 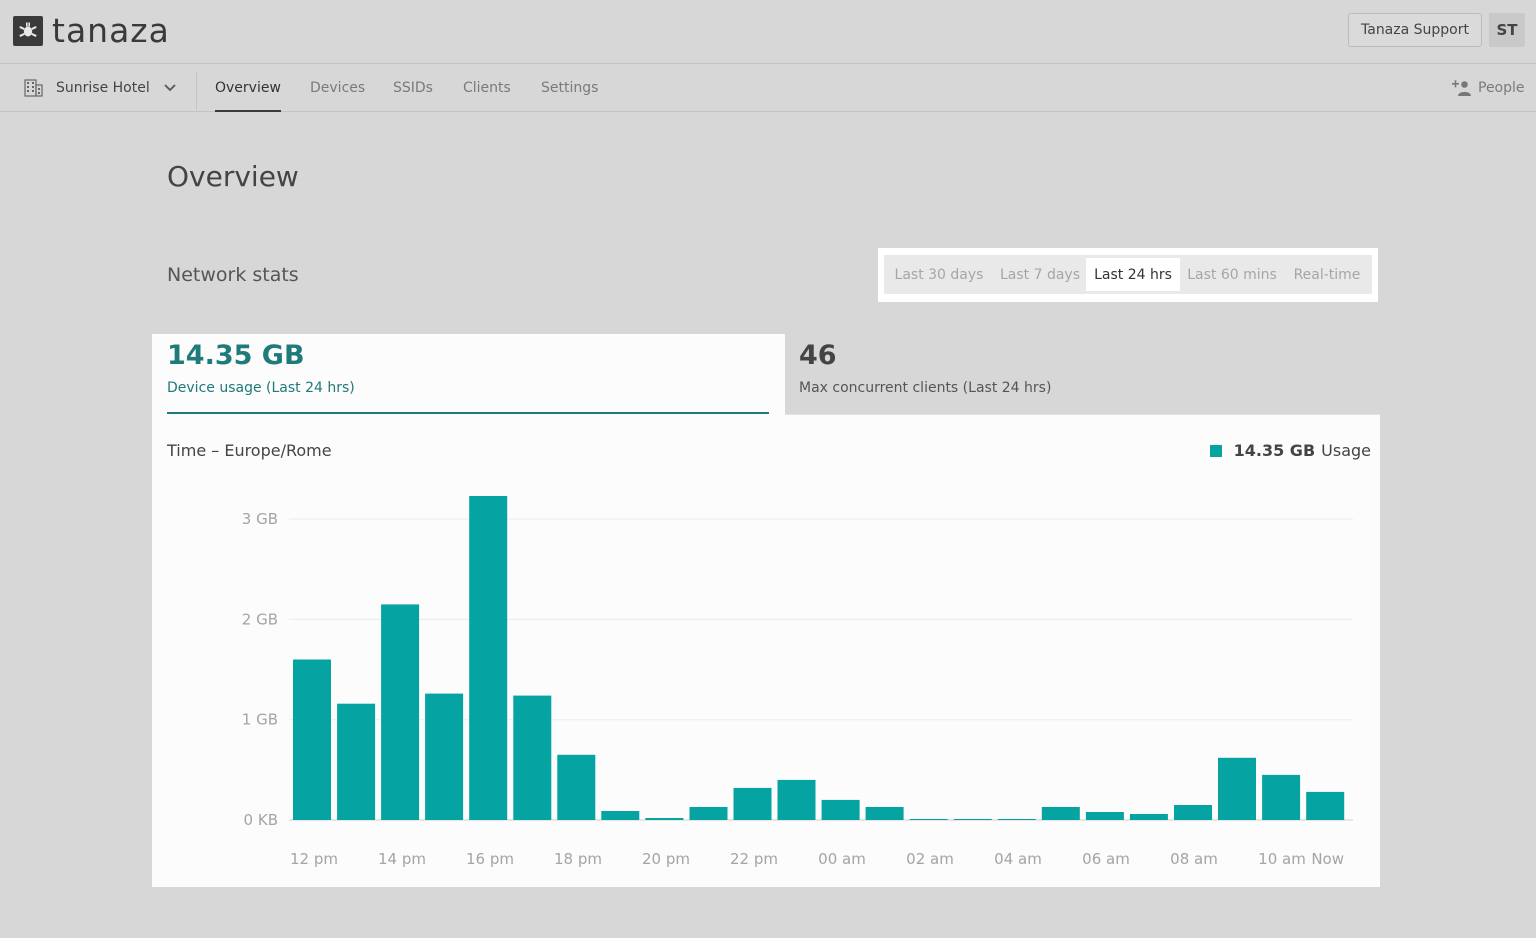 I want to click on range-last-30-days: Last 30 days, so click(x=939, y=274).